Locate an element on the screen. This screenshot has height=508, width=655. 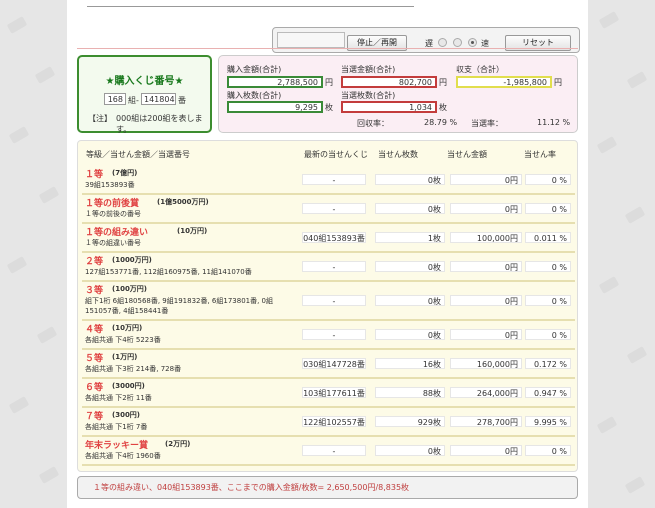
speed-display is located at coordinates (311, 40).